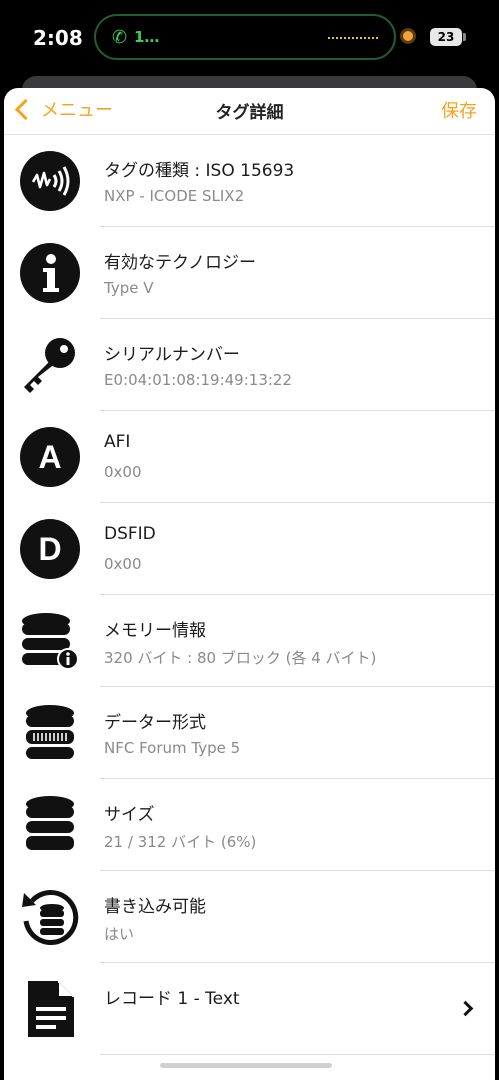  I want to click on status-bar: 2:08 ✆ 1… 23, so click(249, 37).